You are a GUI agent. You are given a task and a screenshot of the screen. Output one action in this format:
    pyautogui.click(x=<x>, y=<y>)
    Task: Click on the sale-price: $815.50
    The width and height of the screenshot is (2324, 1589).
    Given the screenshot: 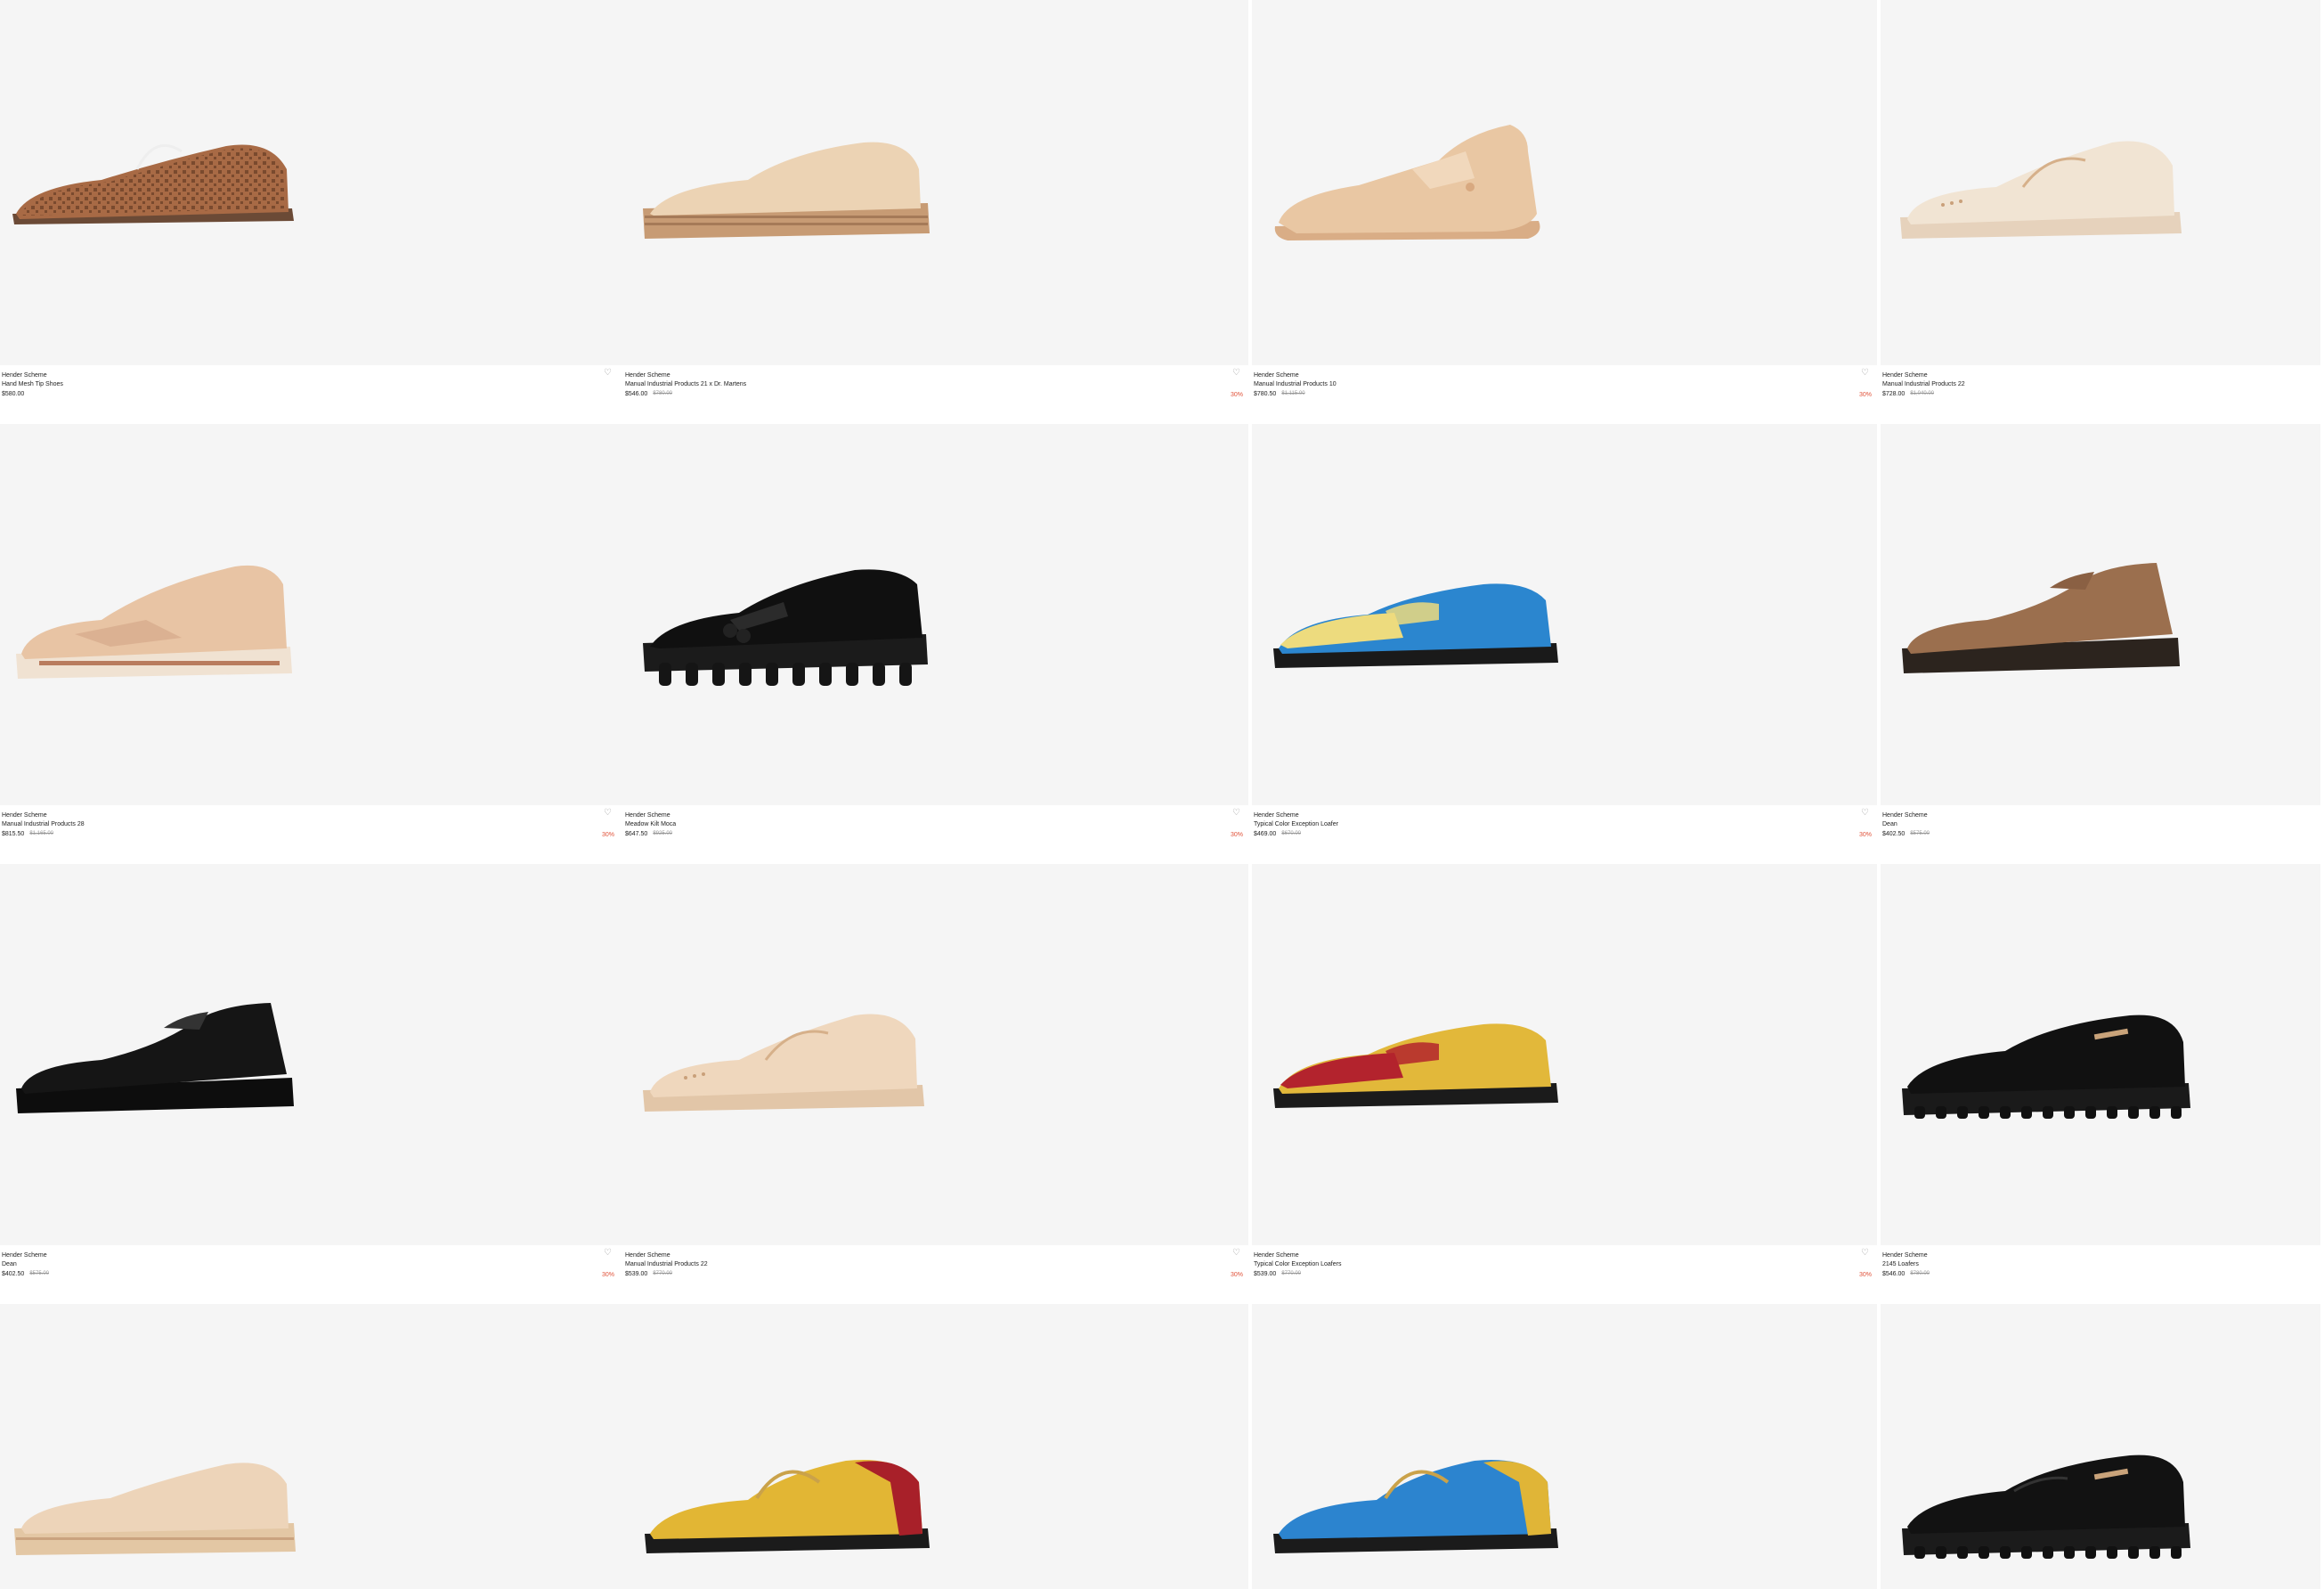 What is the action you would take?
    pyautogui.click(x=14, y=834)
    